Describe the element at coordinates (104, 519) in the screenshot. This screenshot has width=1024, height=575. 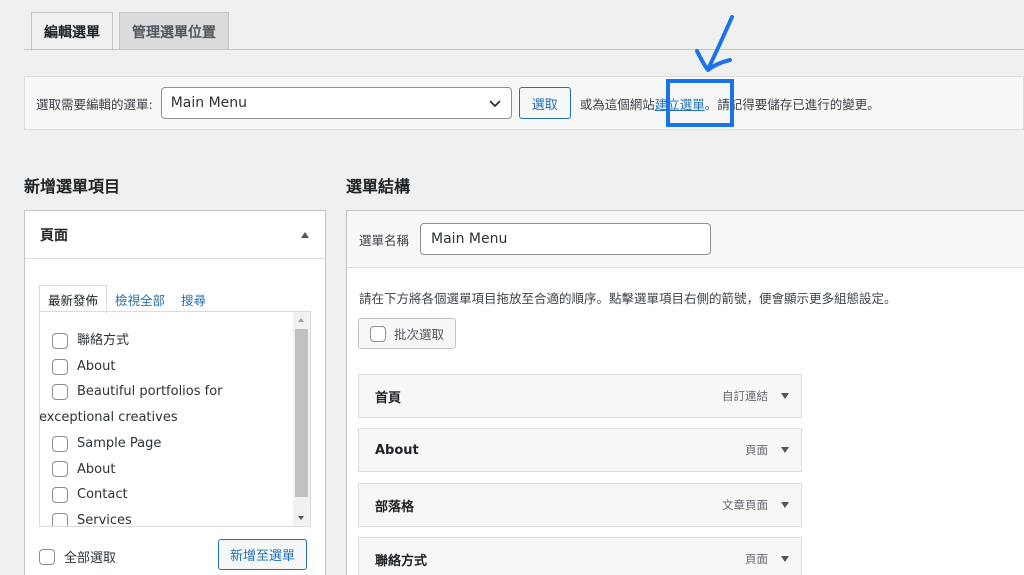
I see `list-item-label: Services` at that location.